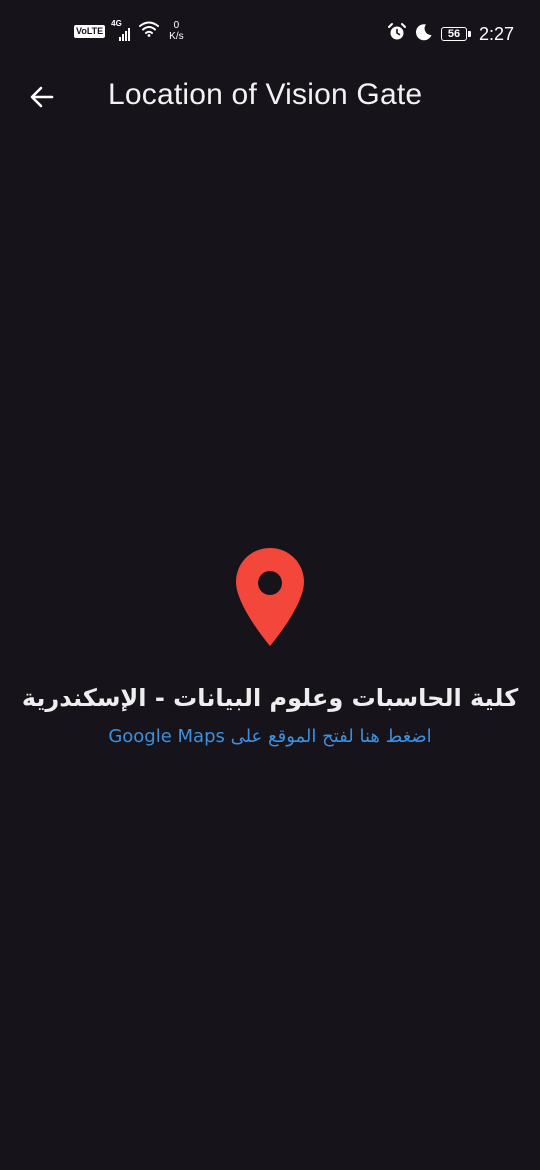  Describe the element at coordinates (270, 597) in the screenshot. I see `map-pin-icon` at that location.